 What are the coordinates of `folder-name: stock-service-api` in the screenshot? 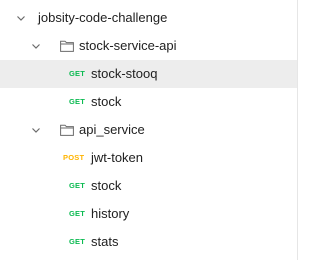 It's located at (128, 45).